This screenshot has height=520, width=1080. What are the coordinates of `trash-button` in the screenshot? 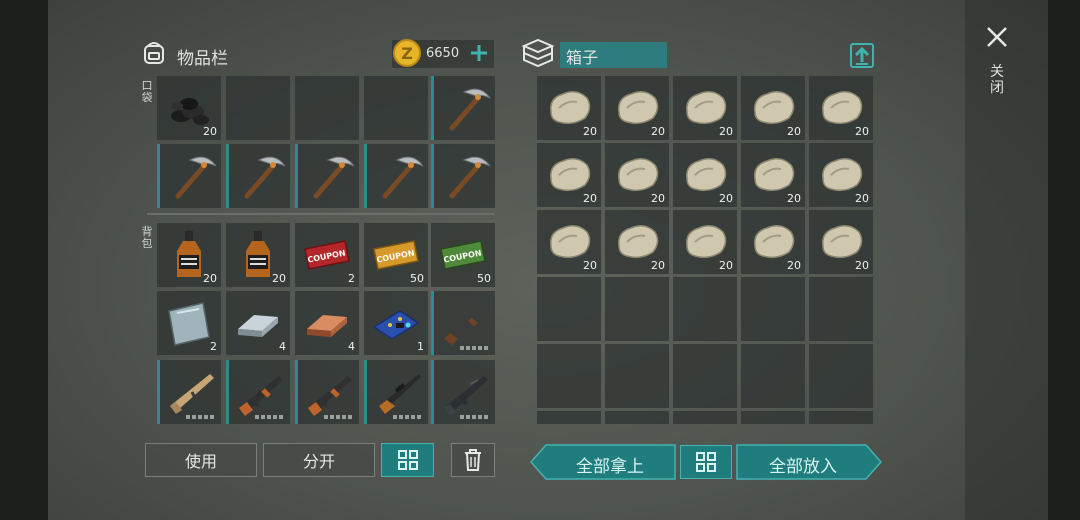 It's located at (473, 460).